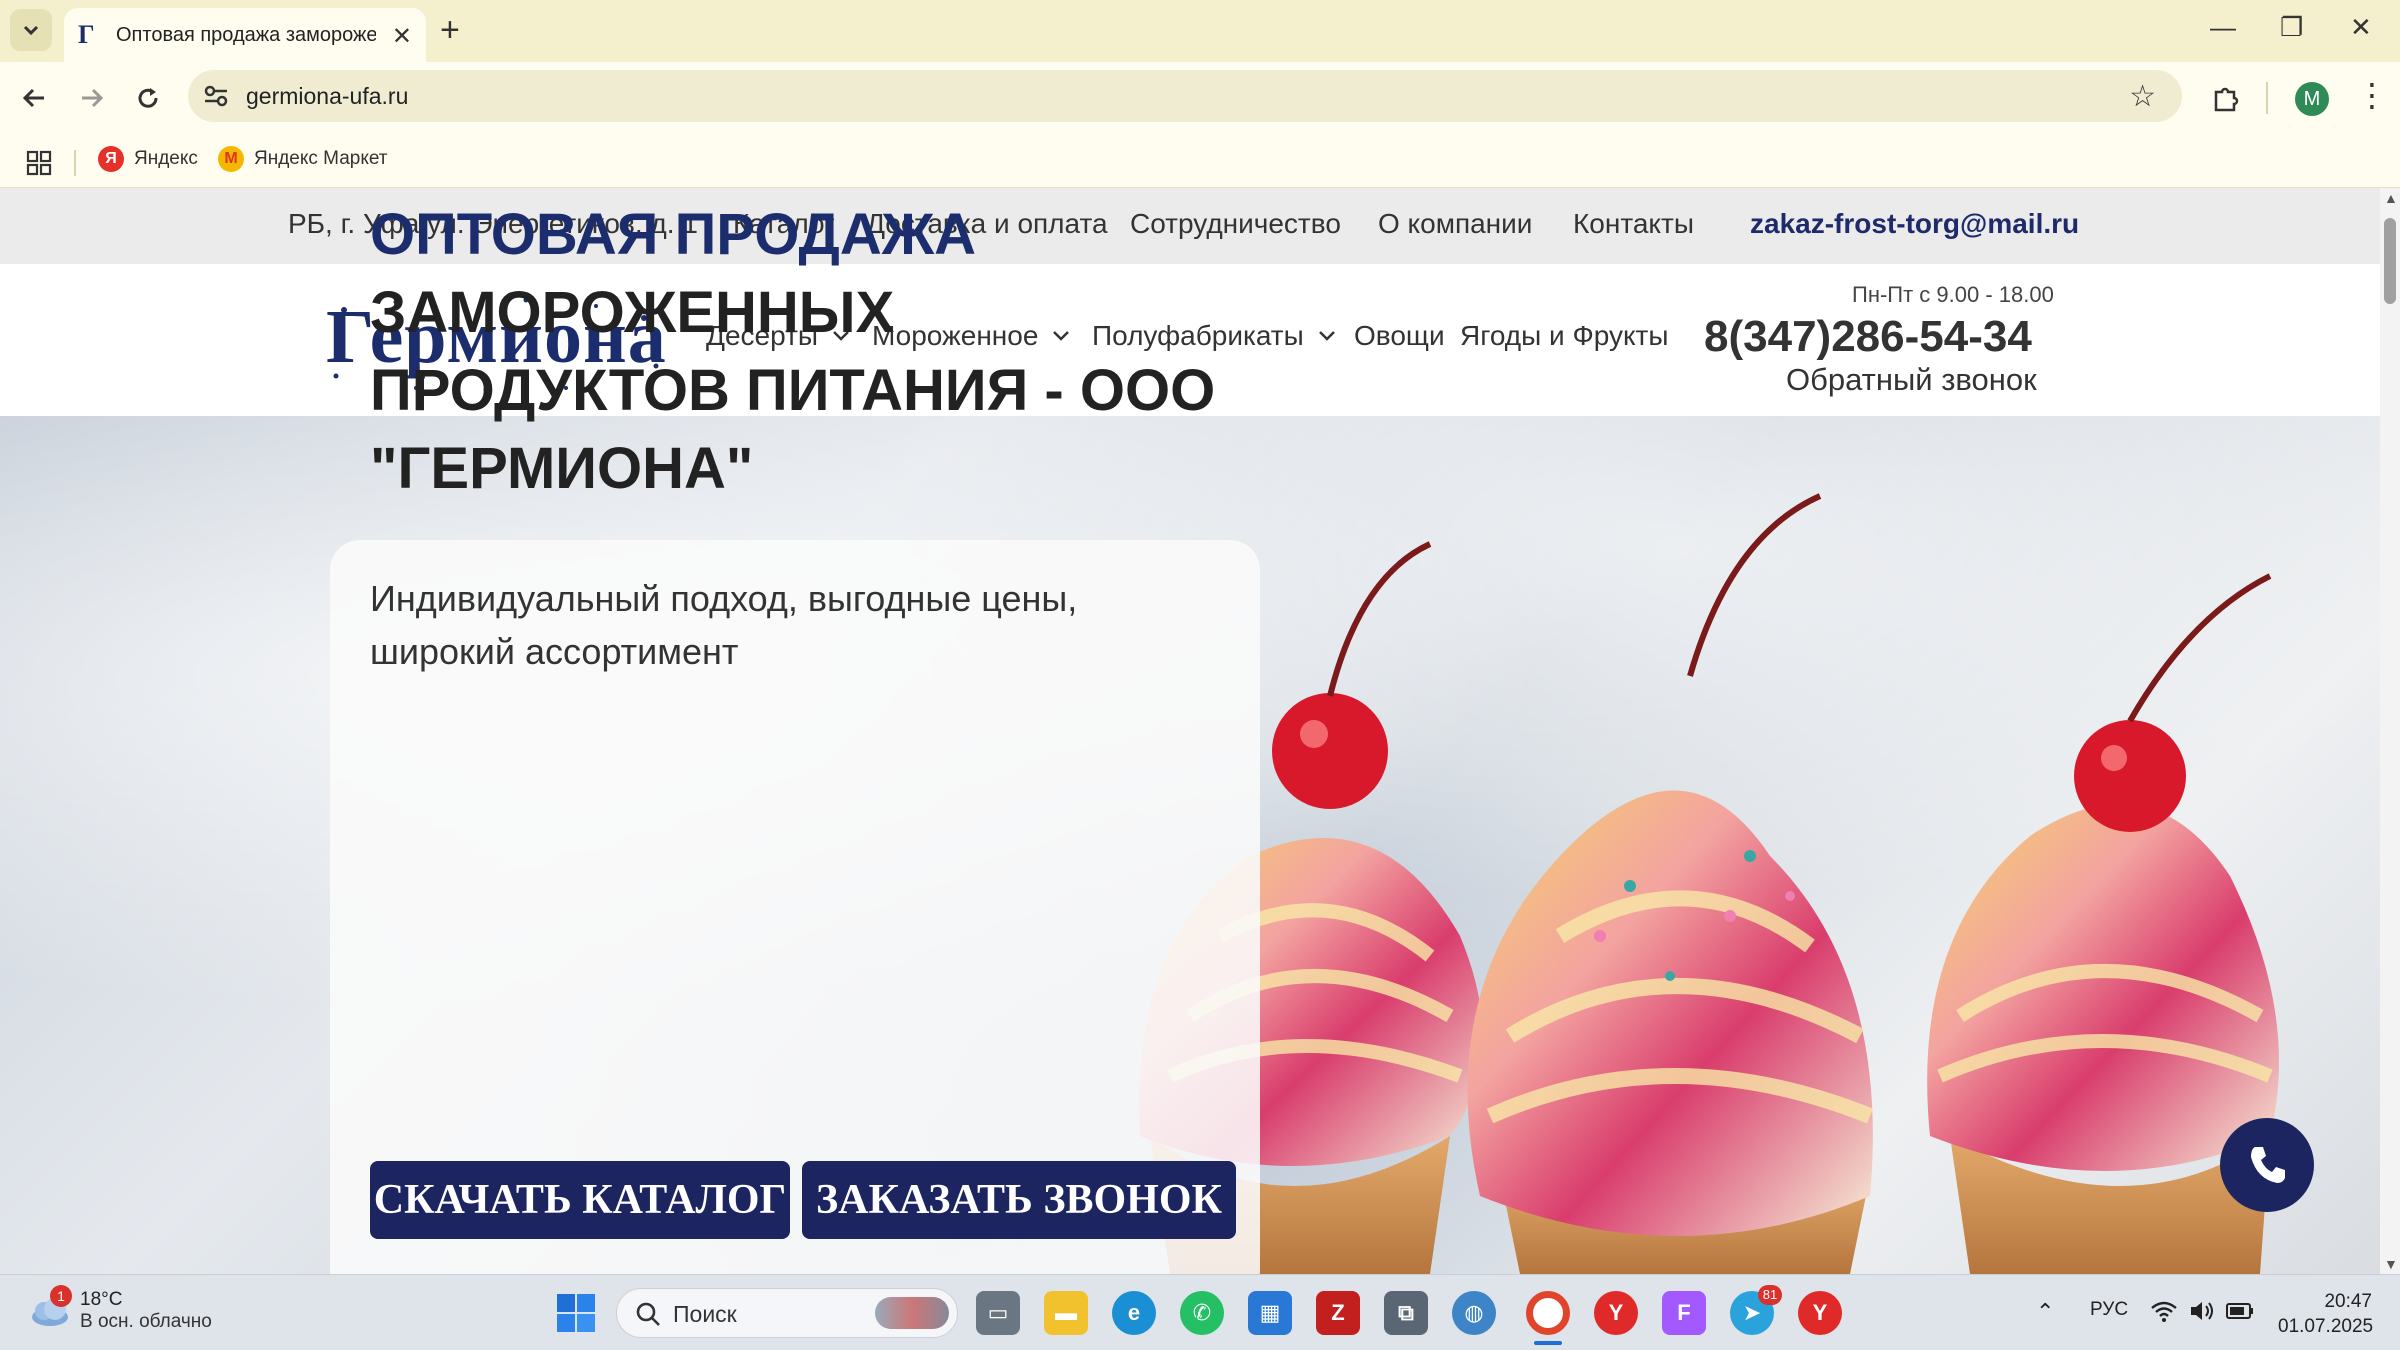 The width and height of the screenshot is (2400, 1350). Describe the element at coordinates (1633, 224) in the screenshot. I see `nav-link-contacts: Контакты` at that location.